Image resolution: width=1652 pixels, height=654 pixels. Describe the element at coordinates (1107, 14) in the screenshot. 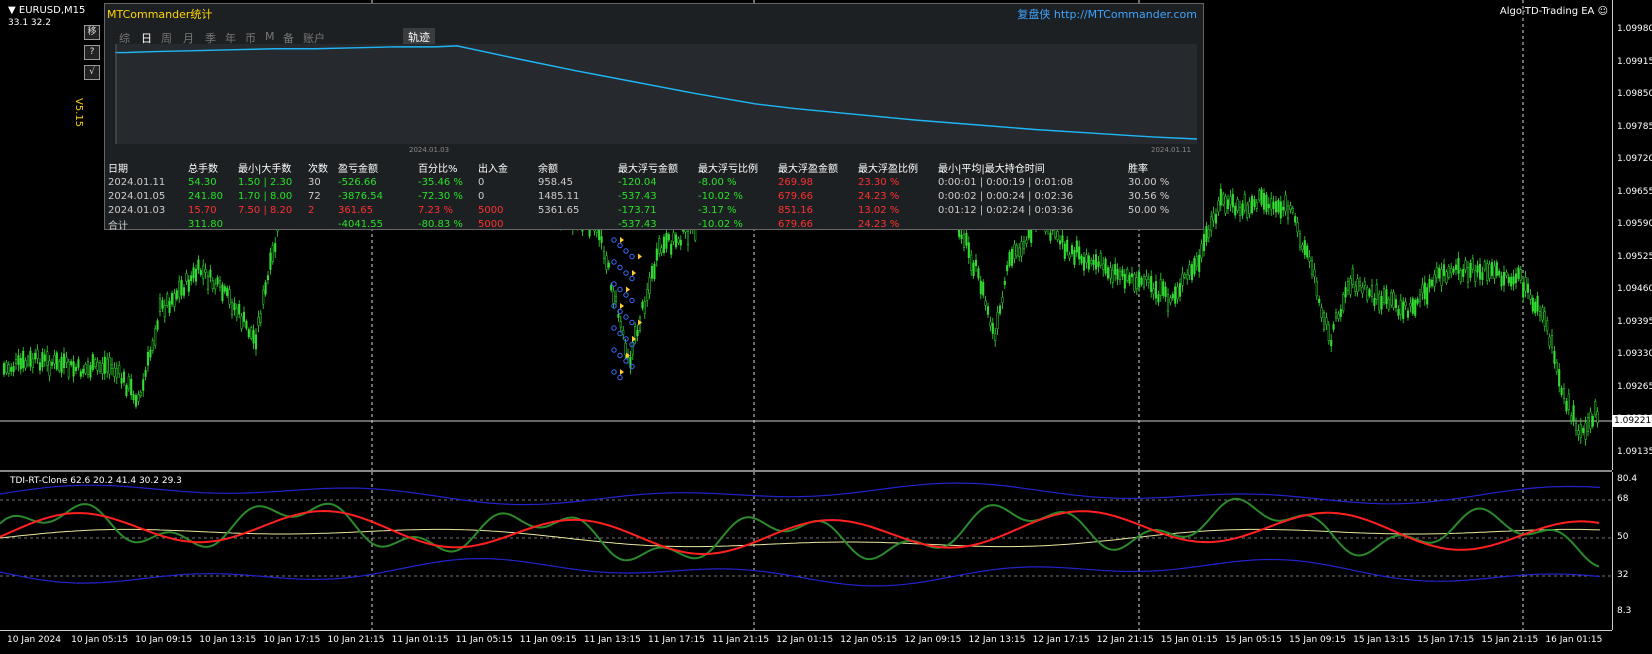

I see `panel-site-link: 复盘侠 http://MTCommander.com` at that location.